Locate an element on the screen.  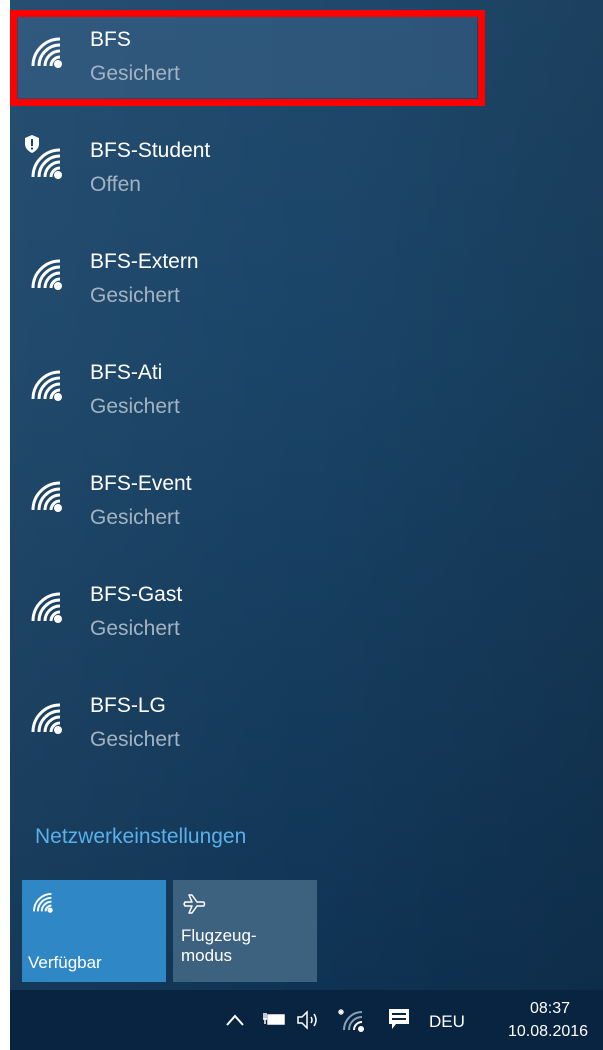
airplane-label-line2: modus is located at coordinates (207, 955).